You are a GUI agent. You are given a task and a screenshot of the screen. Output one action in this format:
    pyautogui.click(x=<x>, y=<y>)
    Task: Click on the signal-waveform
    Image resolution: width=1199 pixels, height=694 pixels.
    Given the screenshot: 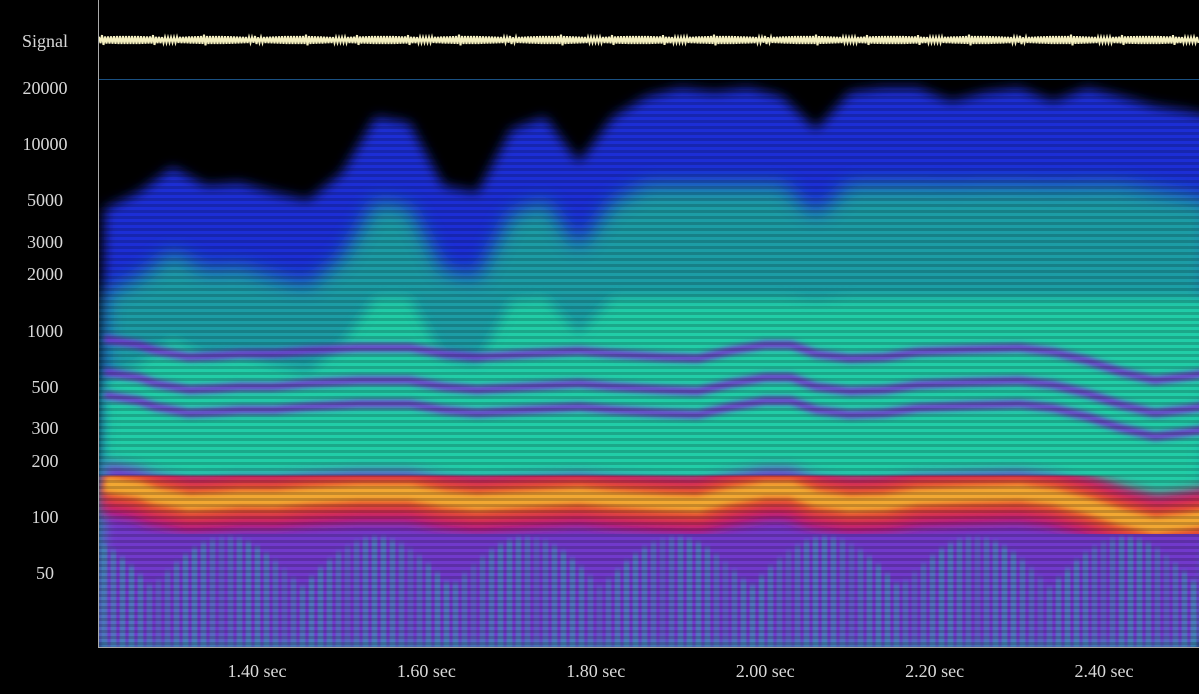 What is the action you would take?
    pyautogui.click(x=648, y=40)
    